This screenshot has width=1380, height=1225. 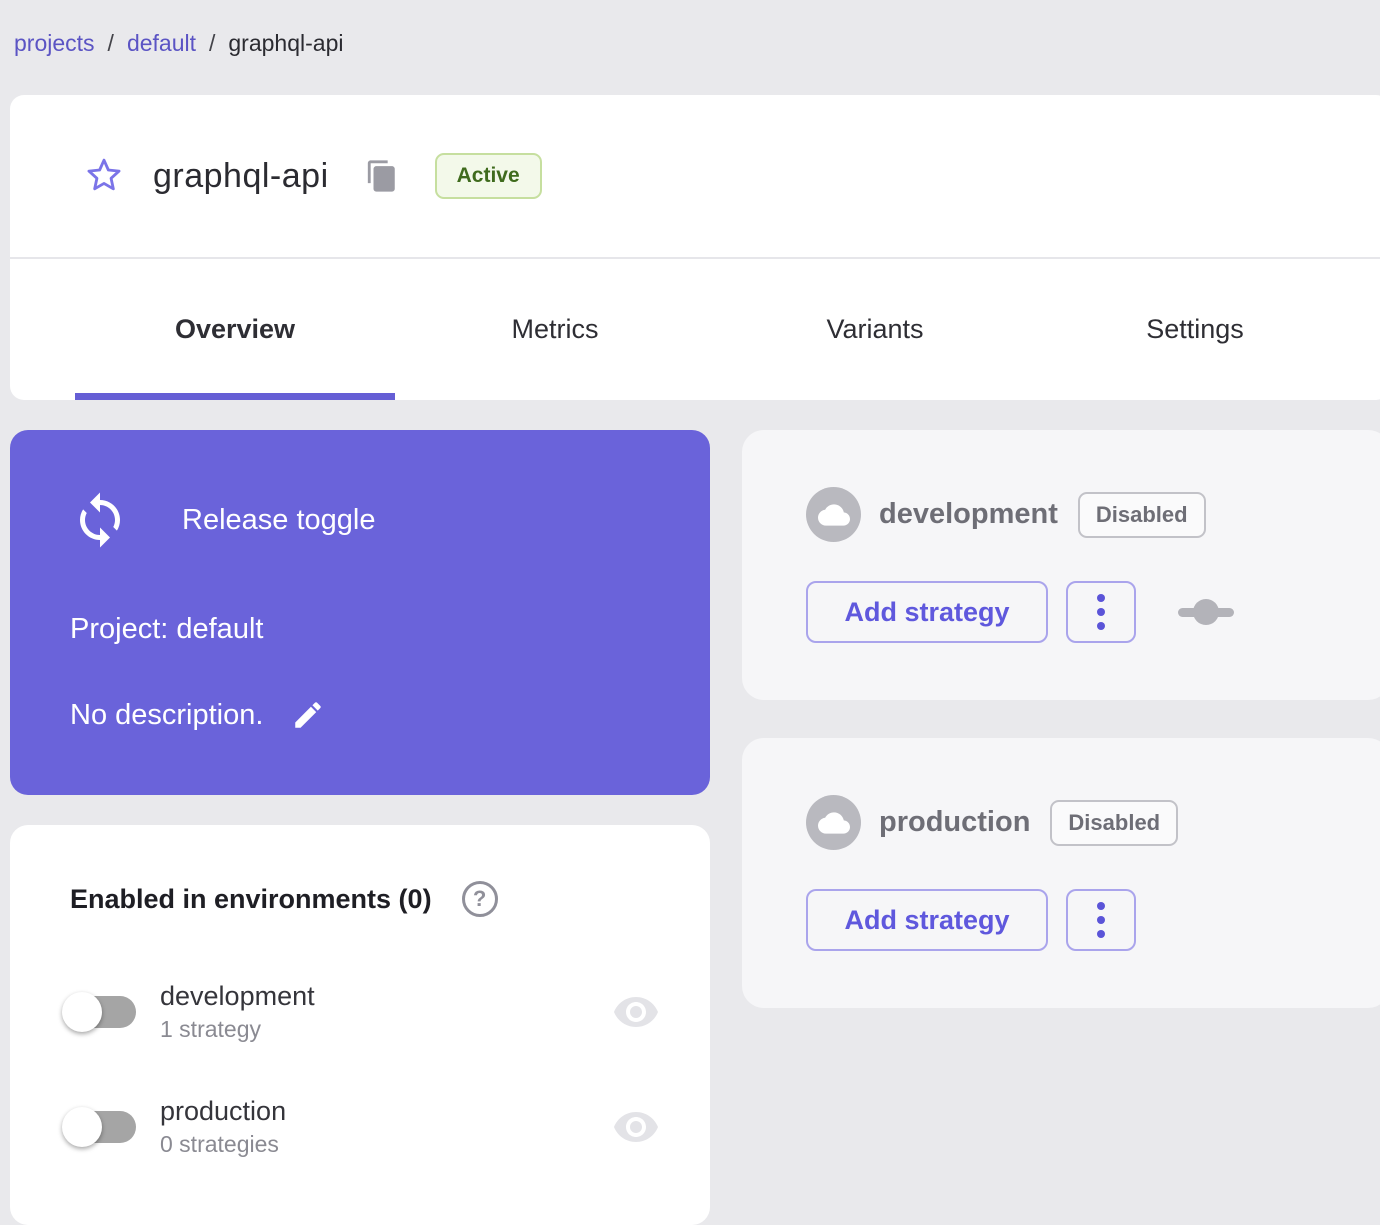 I want to click on environment-strategy-count: 0 strategies, so click(x=219, y=1144).